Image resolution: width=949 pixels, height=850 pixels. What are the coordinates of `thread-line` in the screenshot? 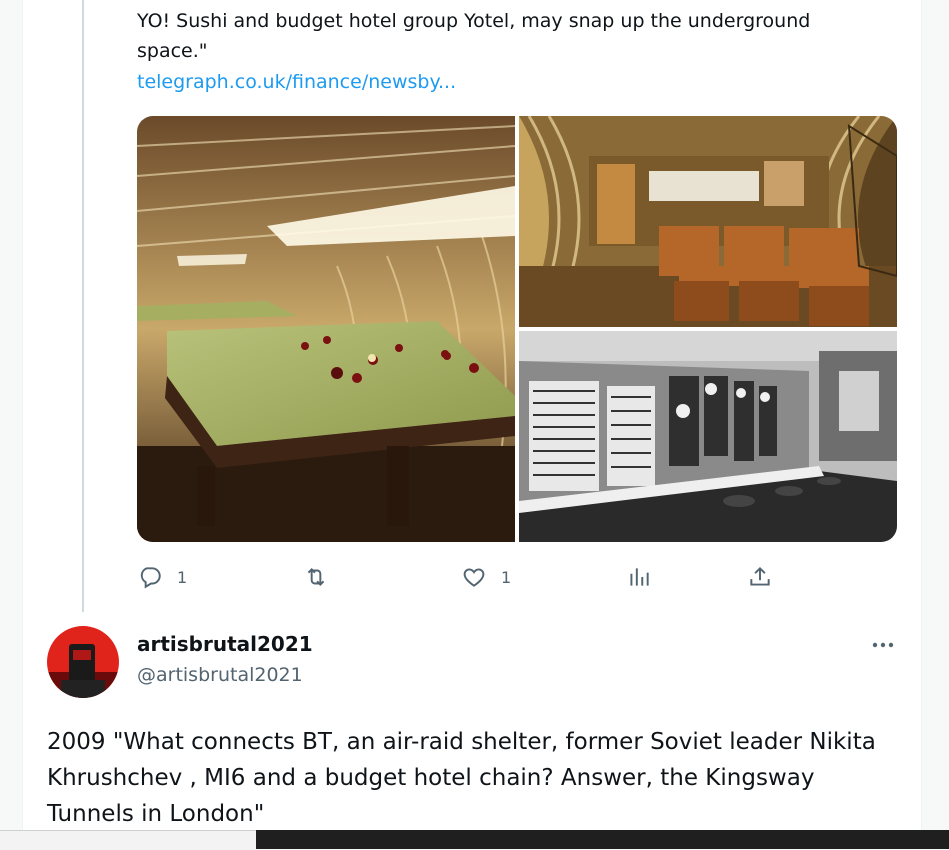 It's located at (83, 306).